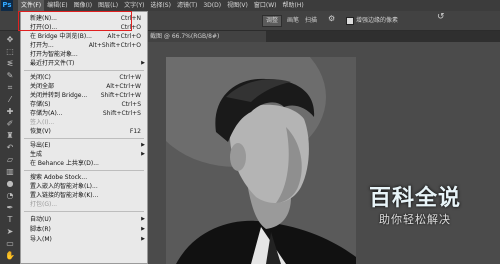  Describe the element at coordinates (10, 243) in the screenshot. I see `shape-tool-icon: ▭` at that location.